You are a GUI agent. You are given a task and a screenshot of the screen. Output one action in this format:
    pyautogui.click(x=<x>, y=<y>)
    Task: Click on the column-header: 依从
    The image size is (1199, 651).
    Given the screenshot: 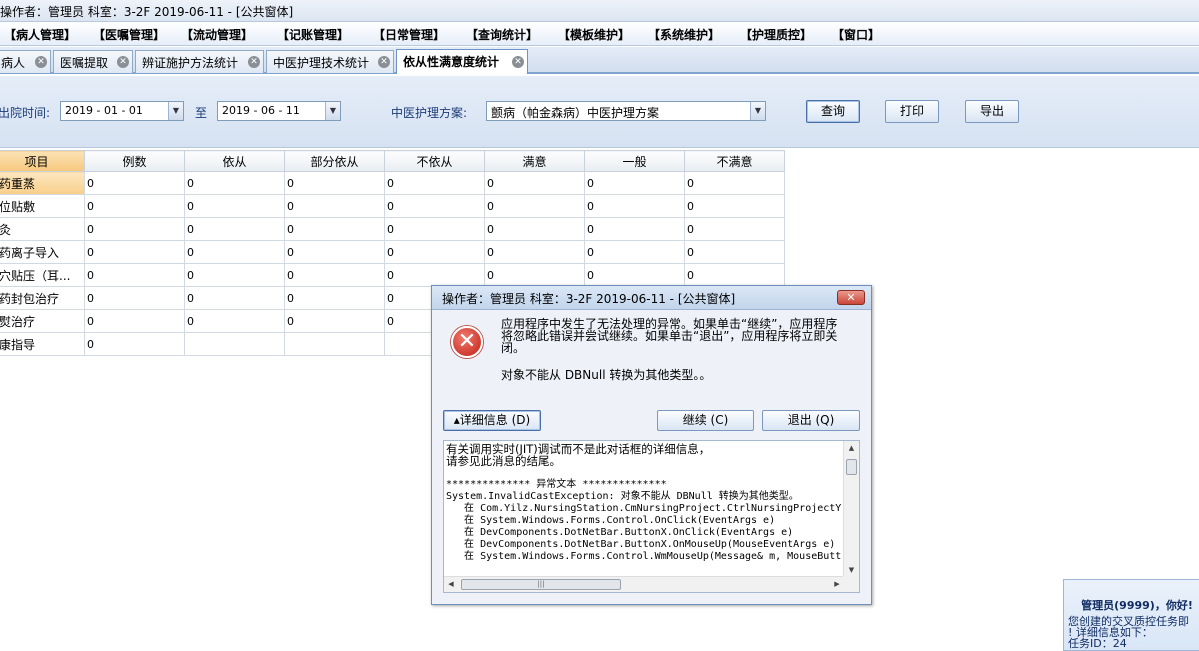 What is the action you would take?
    pyautogui.click(x=234, y=161)
    